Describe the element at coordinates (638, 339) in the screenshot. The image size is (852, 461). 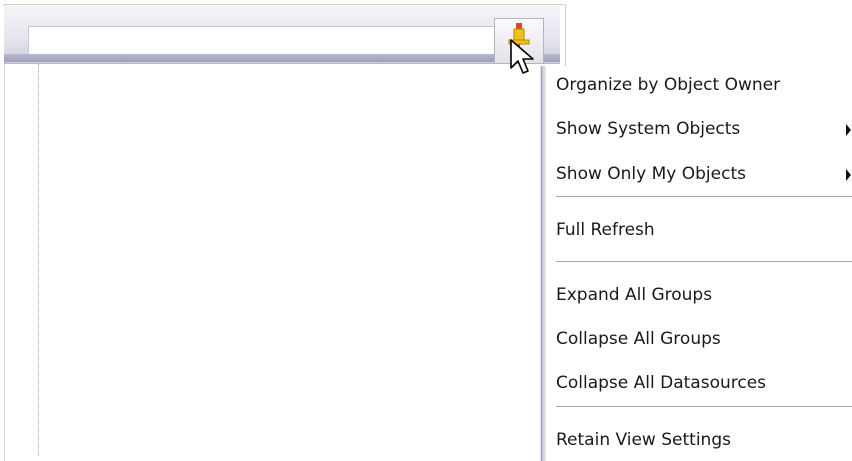
I see `menu-item-label: Collapse All Groups` at that location.